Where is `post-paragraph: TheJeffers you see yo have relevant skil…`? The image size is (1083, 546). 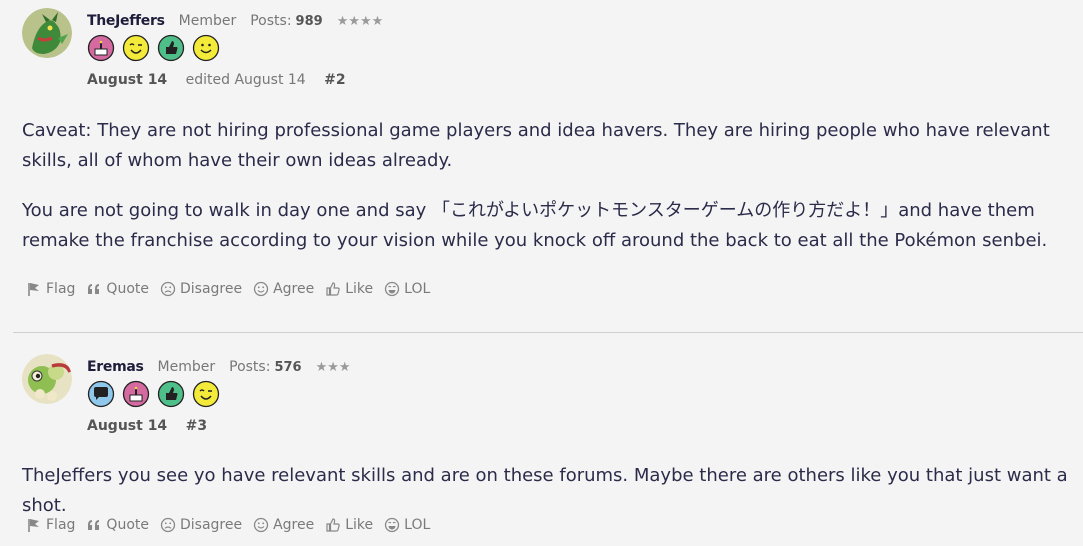 post-paragraph: TheJeffers you see yo have relevant skil… is located at coordinates (545, 490).